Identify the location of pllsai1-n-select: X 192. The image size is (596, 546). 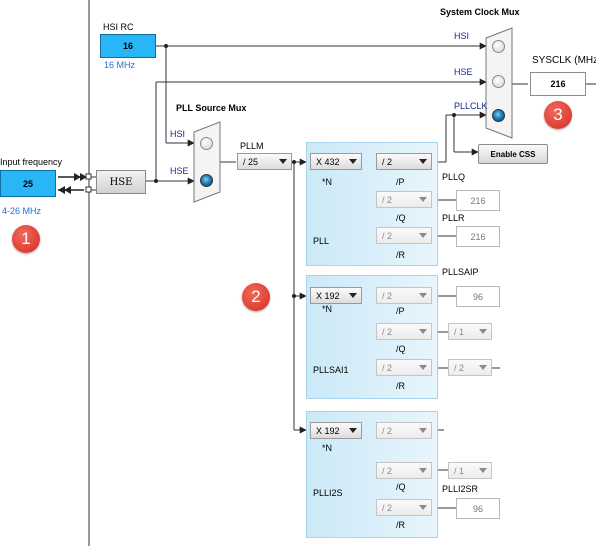
(336, 295).